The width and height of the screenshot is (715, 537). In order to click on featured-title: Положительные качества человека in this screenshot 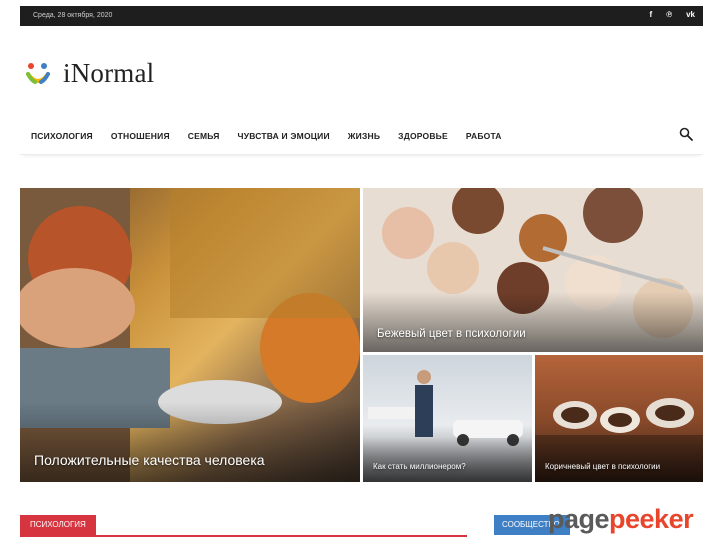, I will do `click(149, 460)`.